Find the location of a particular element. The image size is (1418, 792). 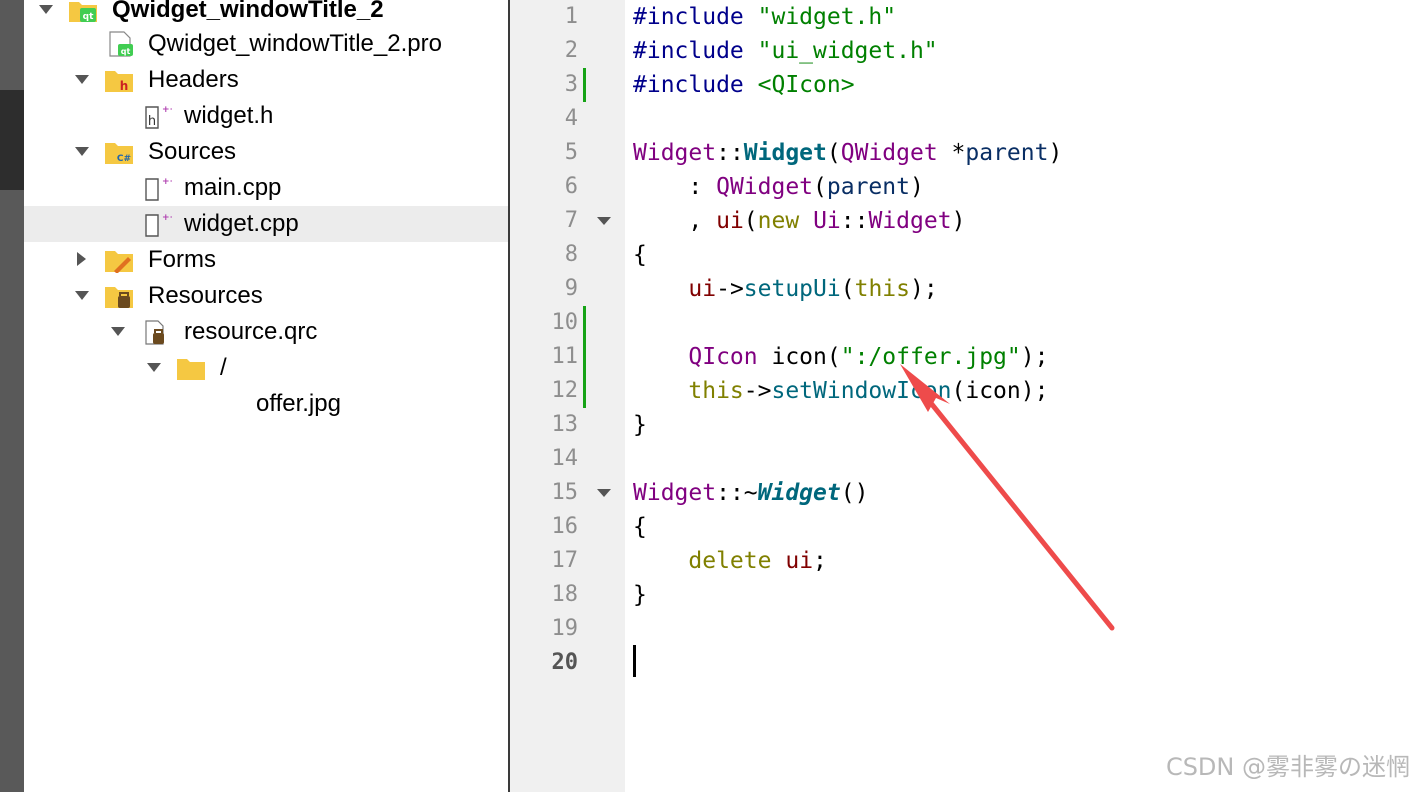

annotation-overlay is located at coordinates (1007, 497).